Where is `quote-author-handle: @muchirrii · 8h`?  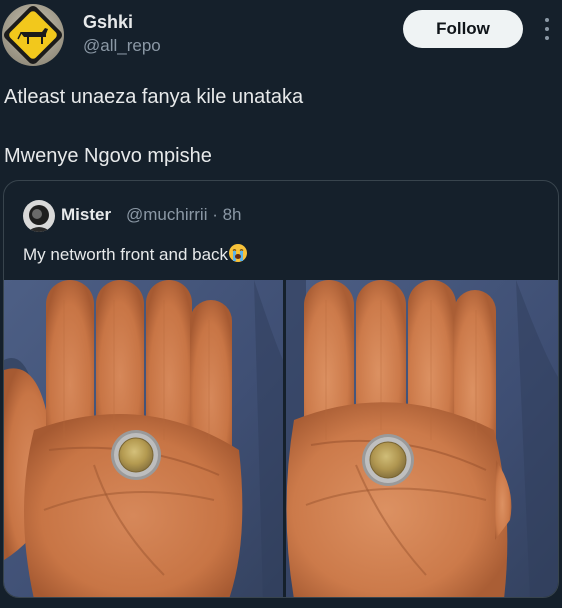 quote-author-handle: @muchirrii · 8h is located at coordinates (184, 215).